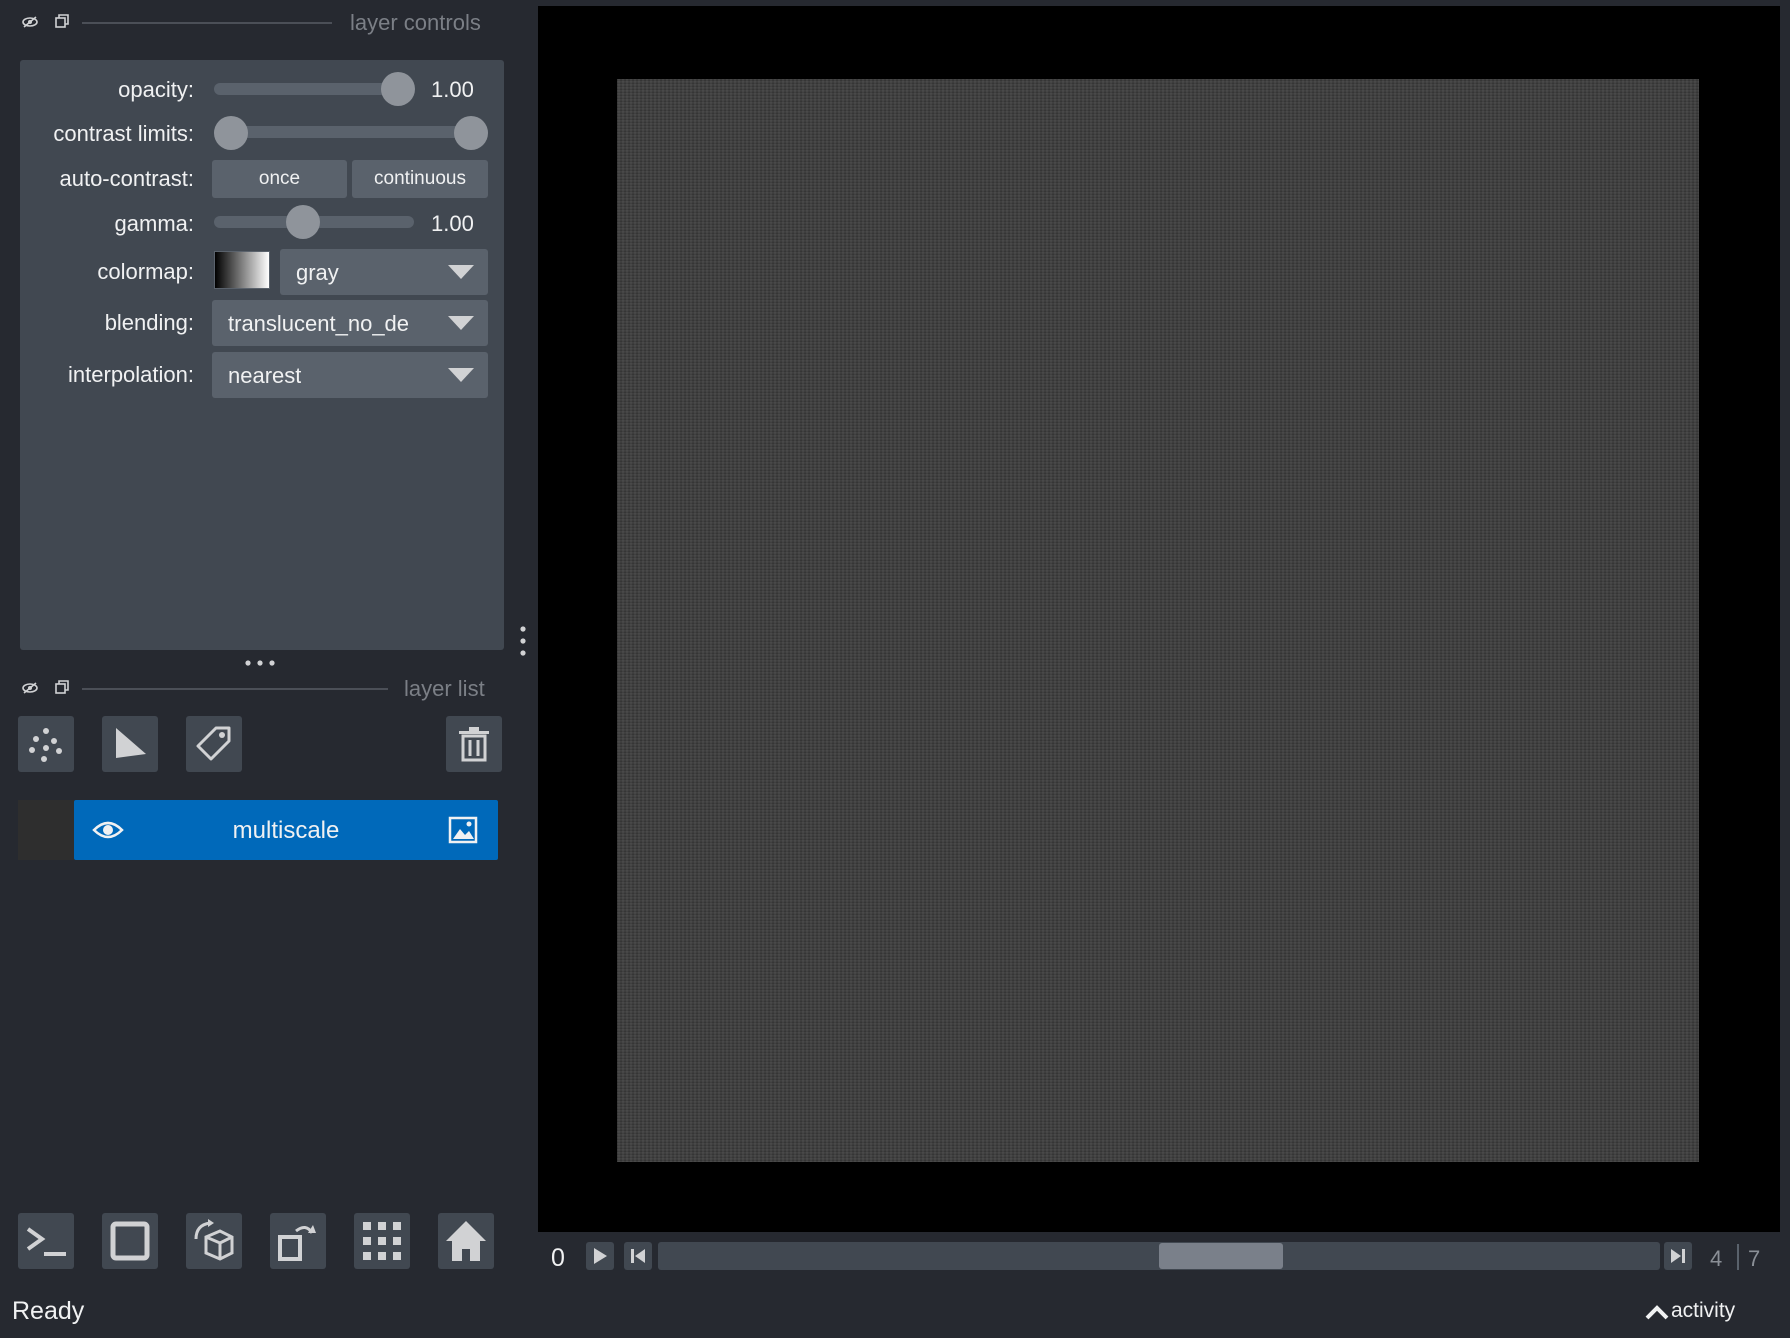  I want to click on trash-icon, so click(474, 744).